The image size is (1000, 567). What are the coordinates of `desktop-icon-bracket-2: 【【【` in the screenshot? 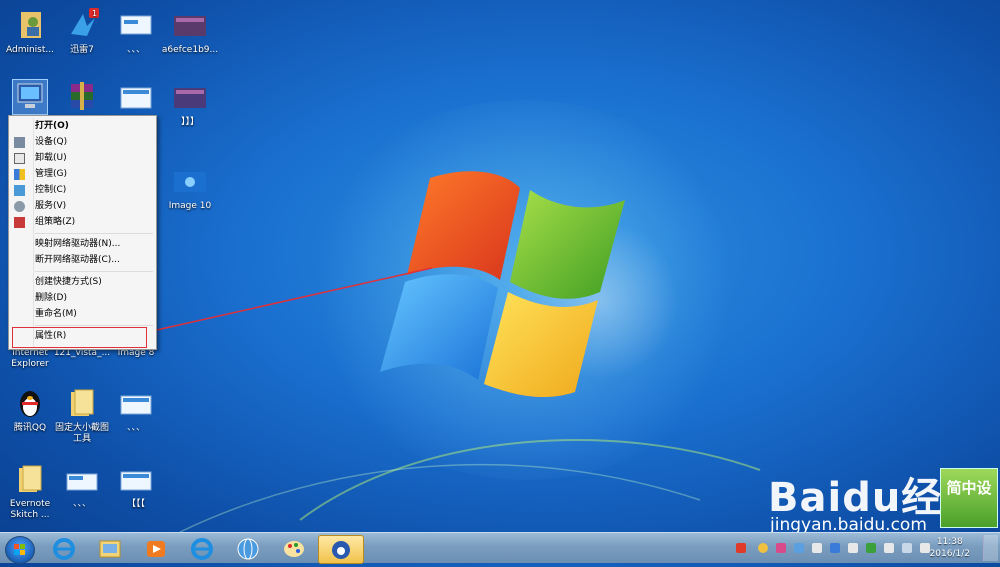 It's located at (136, 486).